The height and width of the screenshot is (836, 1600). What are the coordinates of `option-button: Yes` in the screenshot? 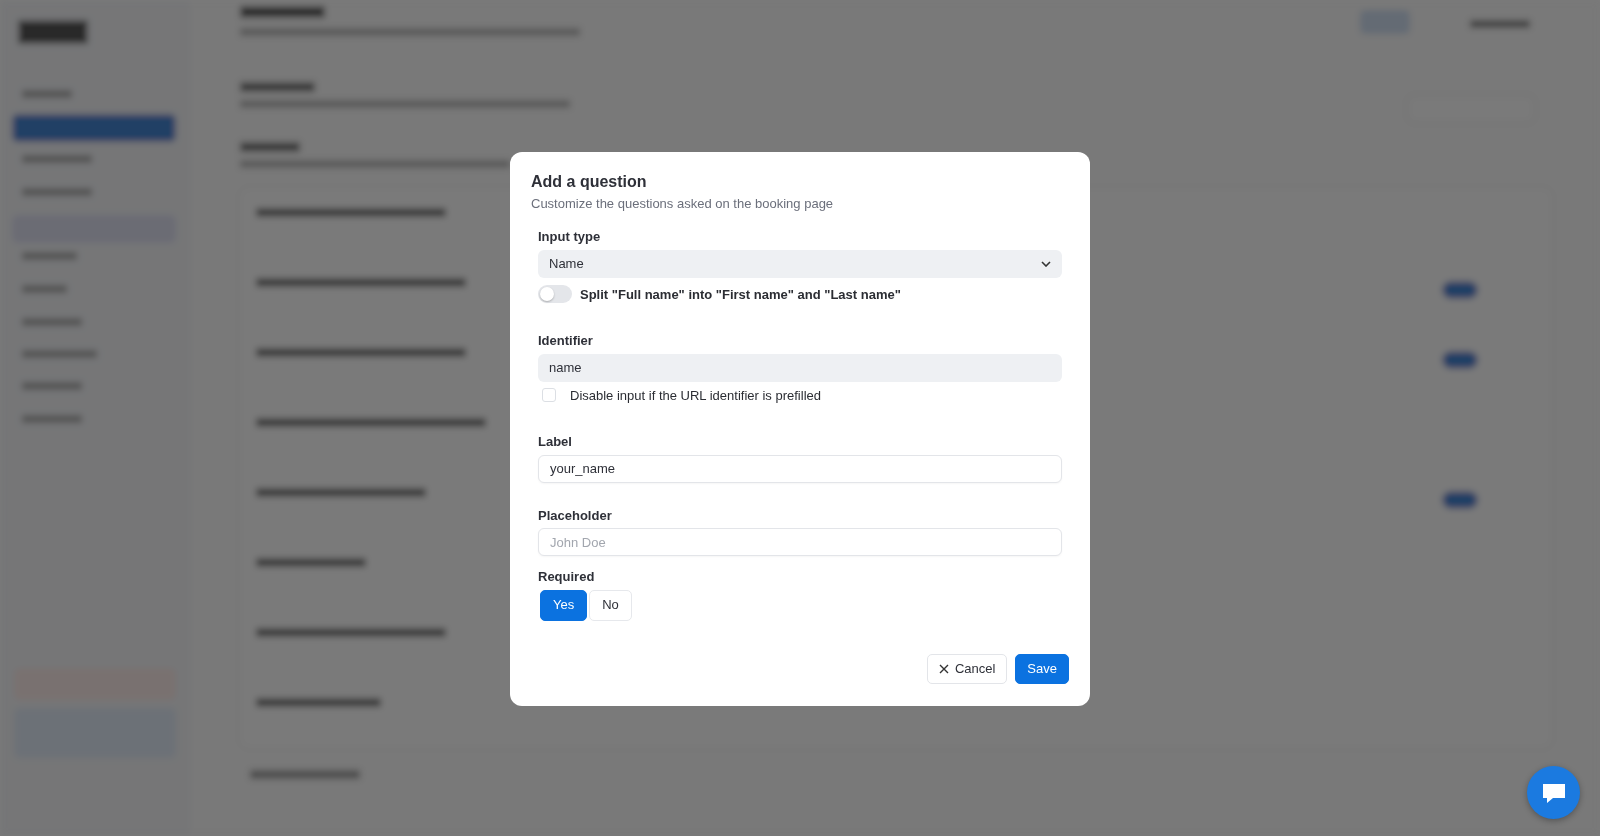 It's located at (564, 605).